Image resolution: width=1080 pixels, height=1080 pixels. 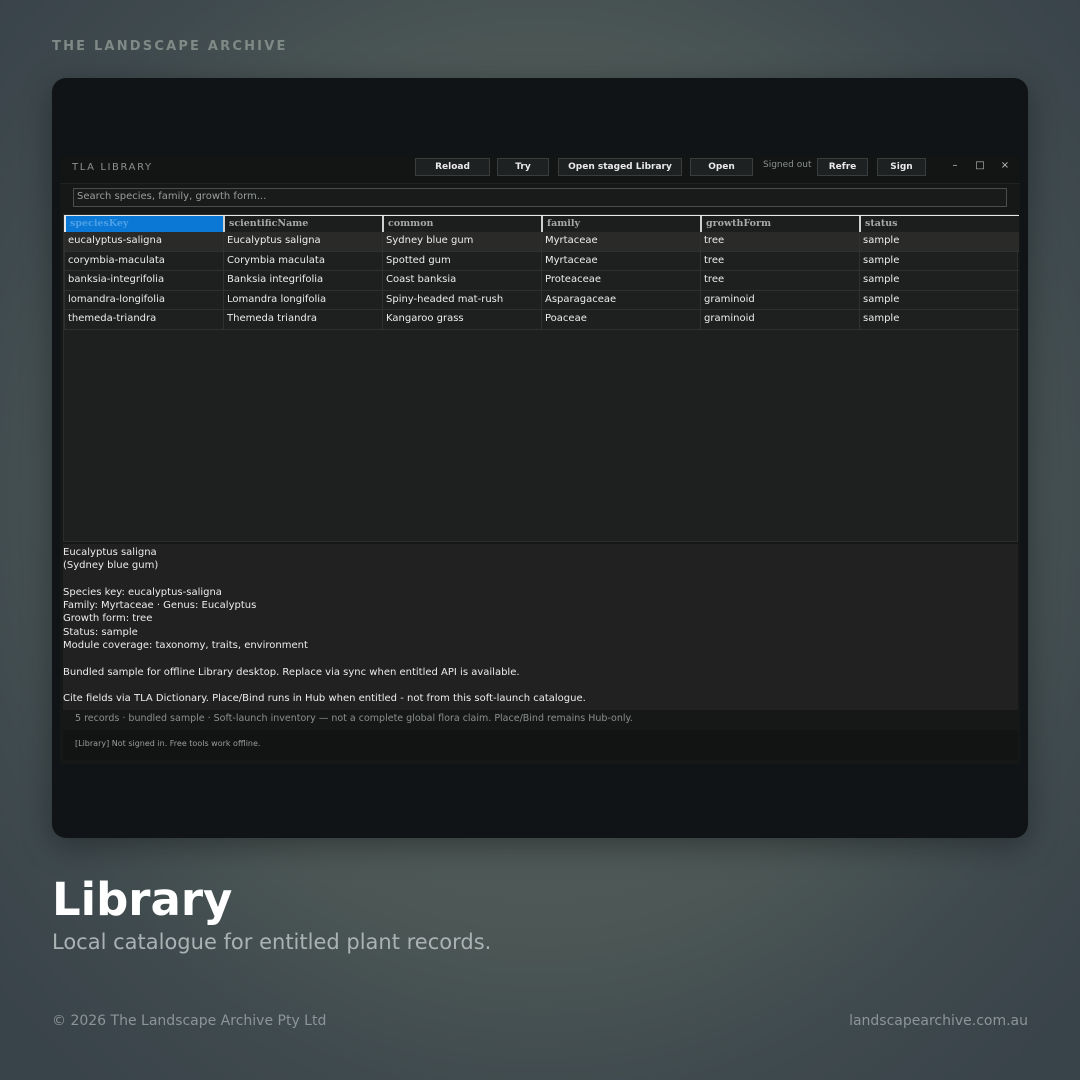 What do you see at coordinates (452, 167) in the screenshot?
I see `reload-button: Reload` at bounding box center [452, 167].